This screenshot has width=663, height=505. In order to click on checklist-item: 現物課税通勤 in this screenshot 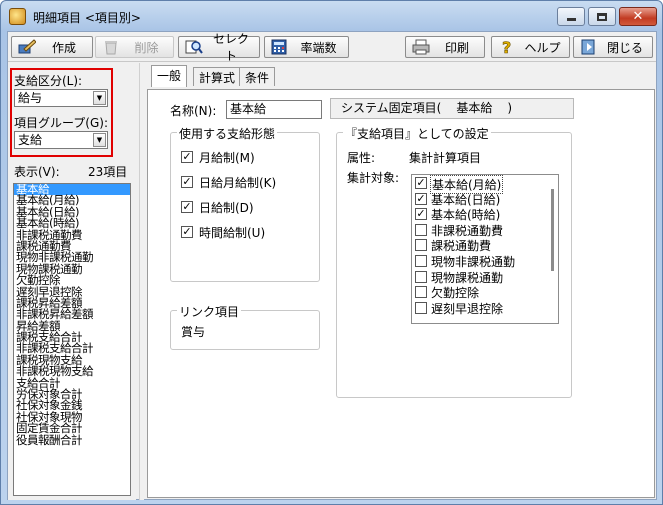, I will do `click(485, 277)`.